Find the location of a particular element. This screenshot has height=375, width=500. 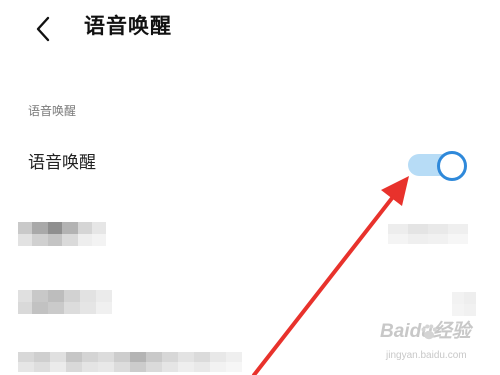

chevron-left-icon is located at coordinates (43, 29).